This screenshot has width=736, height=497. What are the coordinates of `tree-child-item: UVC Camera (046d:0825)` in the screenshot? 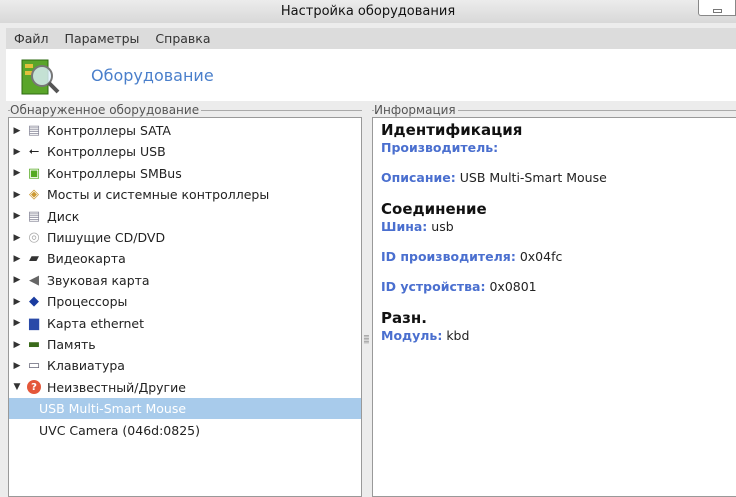 It's located at (185, 430).